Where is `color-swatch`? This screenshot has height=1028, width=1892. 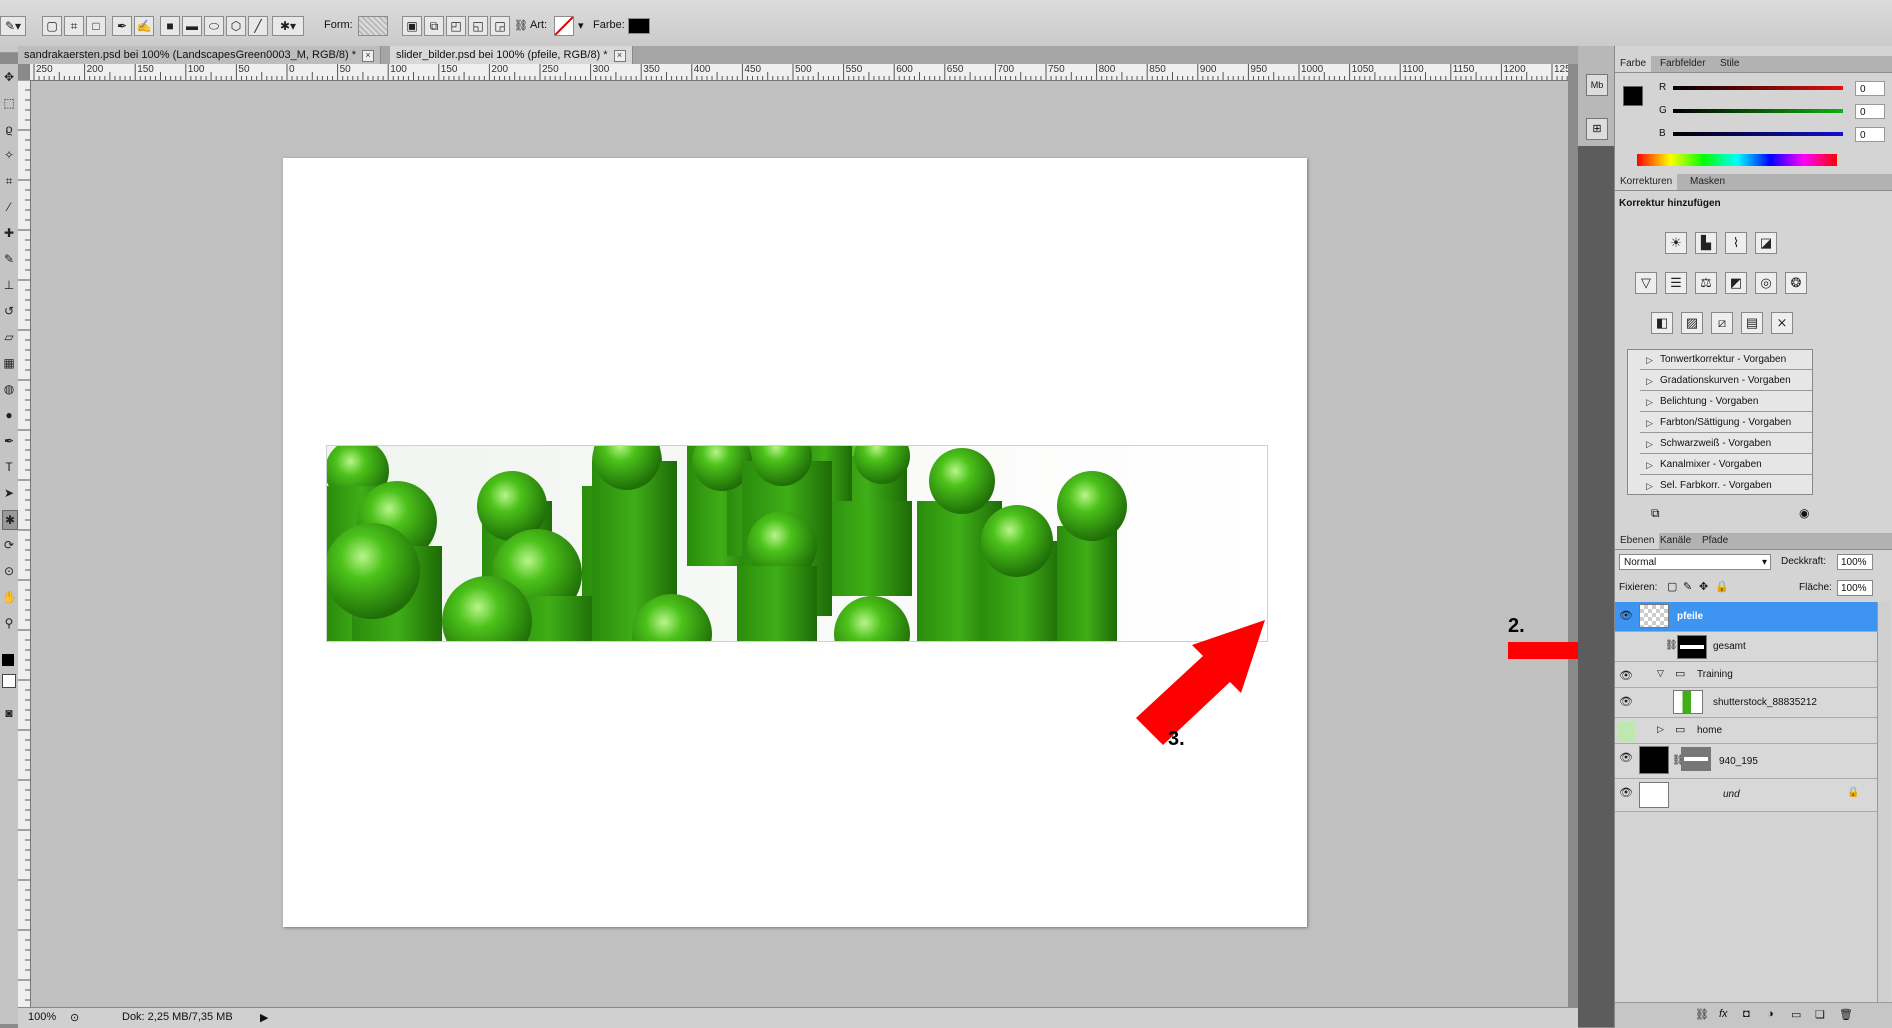
color-swatch is located at coordinates (639, 26).